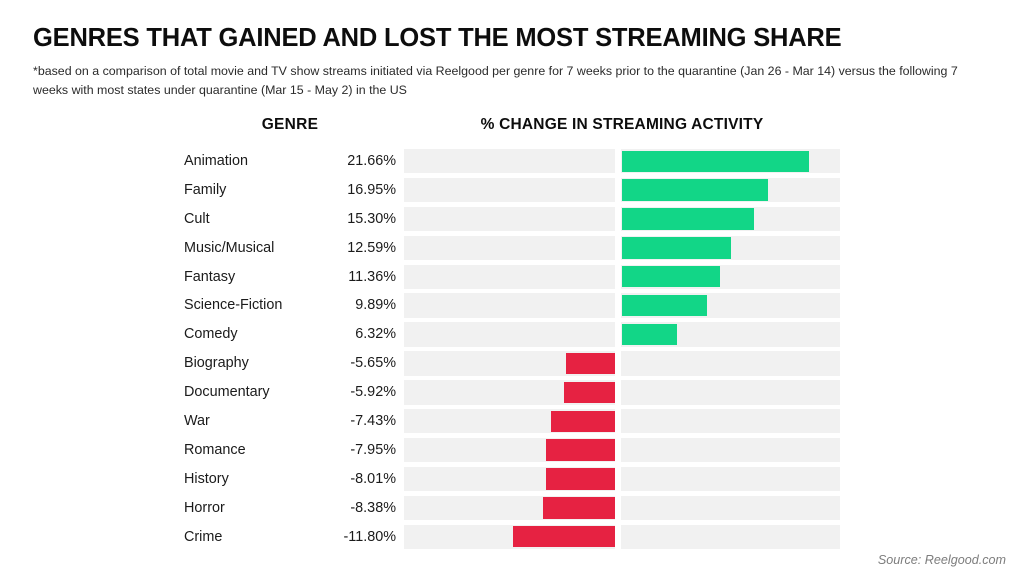 This screenshot has width=1024, height=576. I want to click on genre-value: -11.80%, so click(369, 536).